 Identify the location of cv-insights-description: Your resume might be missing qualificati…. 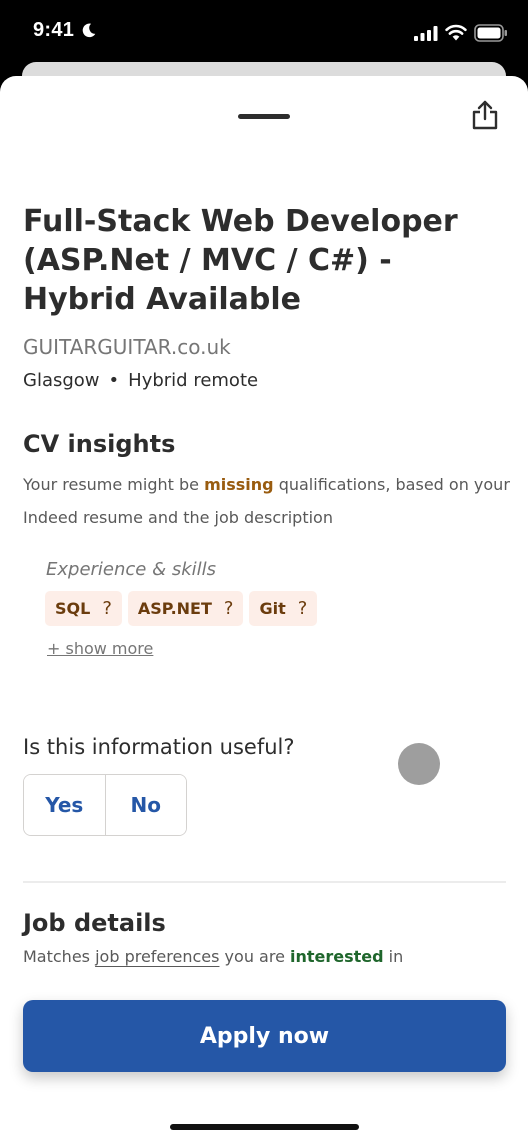
(268, 501).